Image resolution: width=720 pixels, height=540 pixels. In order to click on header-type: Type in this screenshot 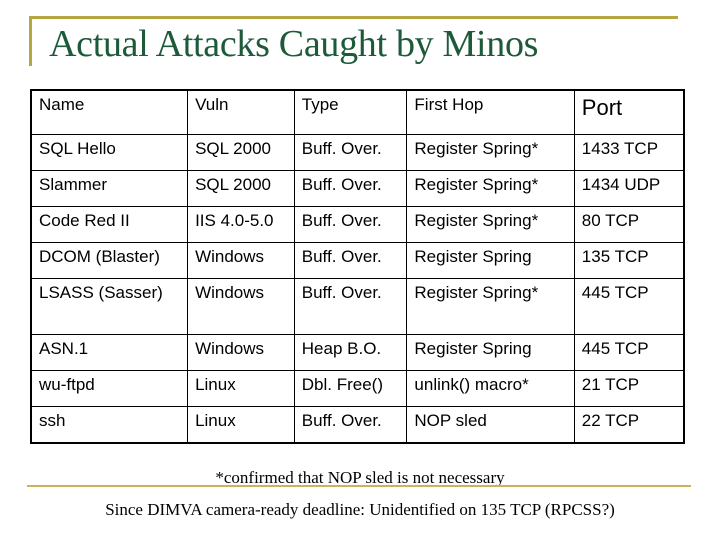, I will do `click(350, 112)`.